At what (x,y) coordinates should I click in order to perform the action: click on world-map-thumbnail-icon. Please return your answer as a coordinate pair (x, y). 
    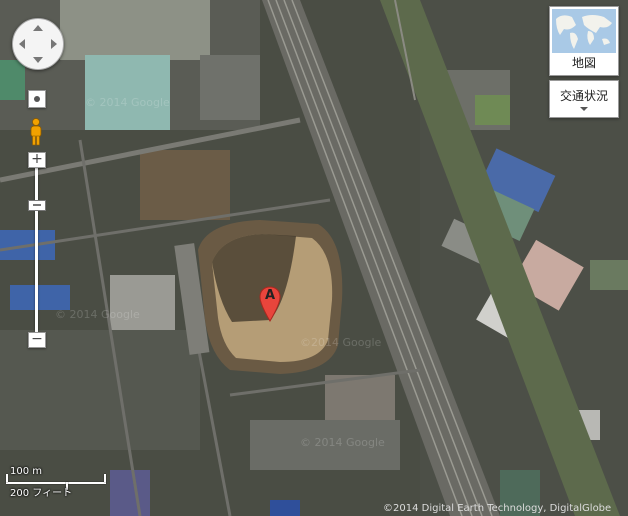
    Looking at the image, I should click on (584, 31).